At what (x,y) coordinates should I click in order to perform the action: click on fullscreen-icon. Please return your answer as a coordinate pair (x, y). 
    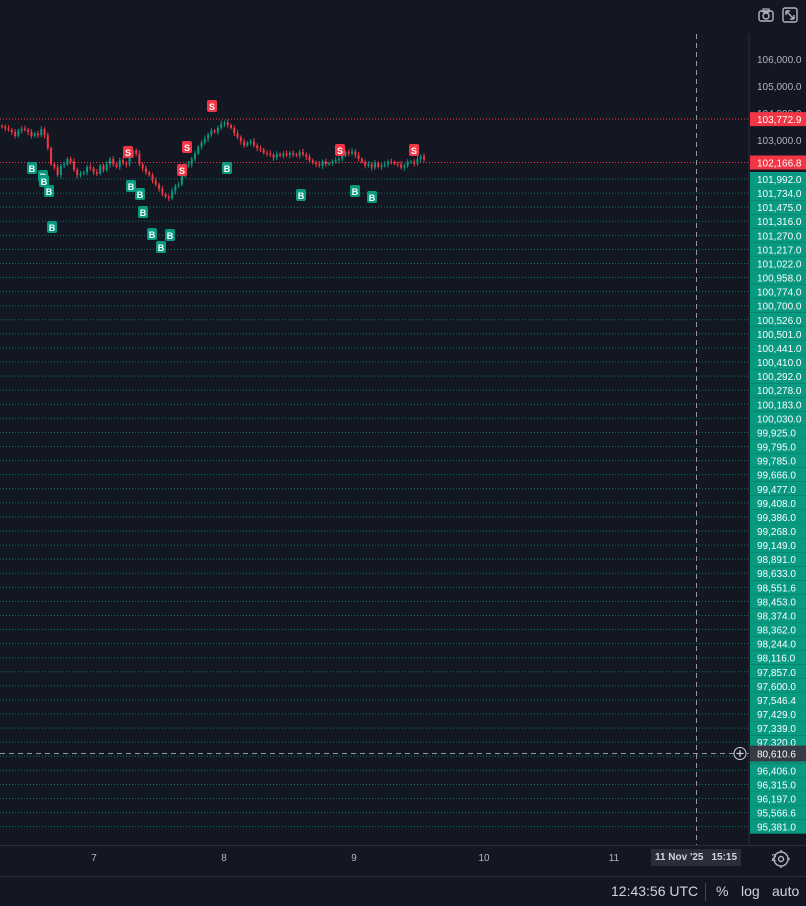
    Looking at the image, I should click on (790, 15).